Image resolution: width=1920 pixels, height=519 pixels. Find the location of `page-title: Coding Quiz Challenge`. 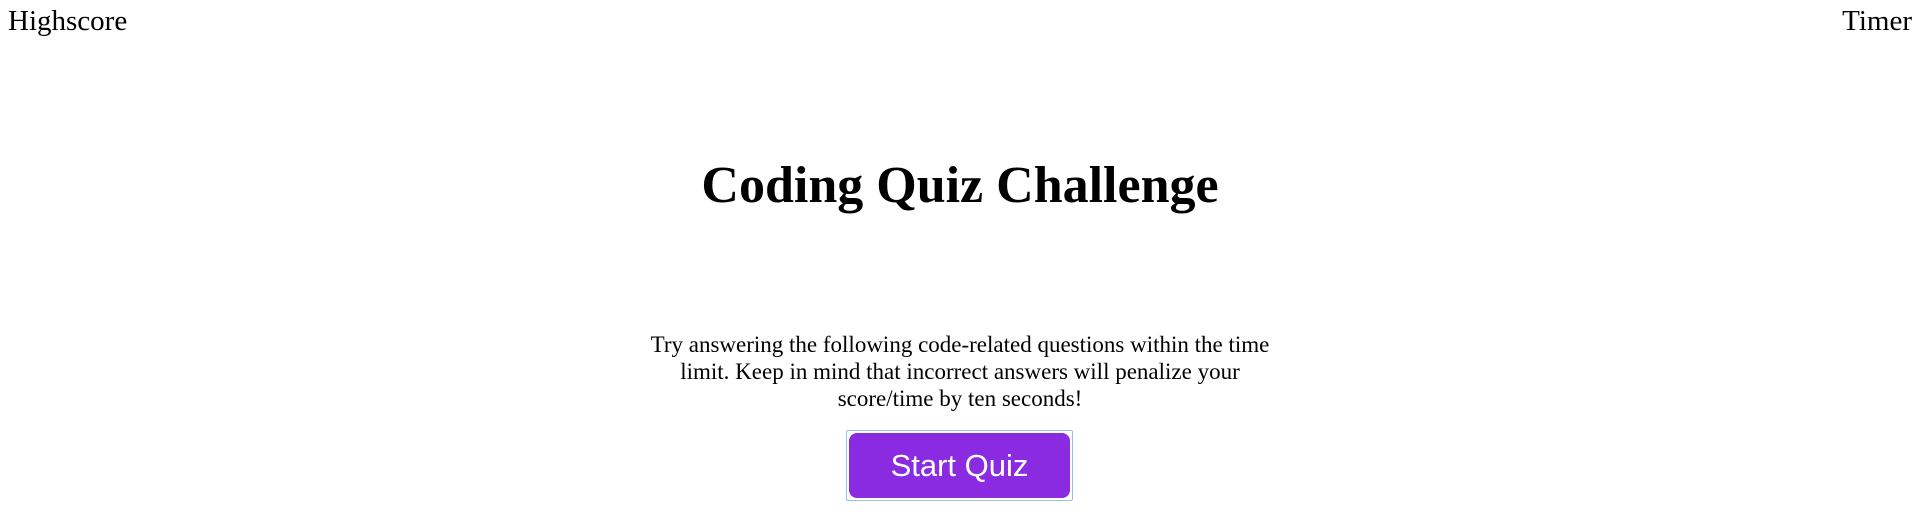

page-title: Coding Quiz Challenge is located at coordinates (960, 185).